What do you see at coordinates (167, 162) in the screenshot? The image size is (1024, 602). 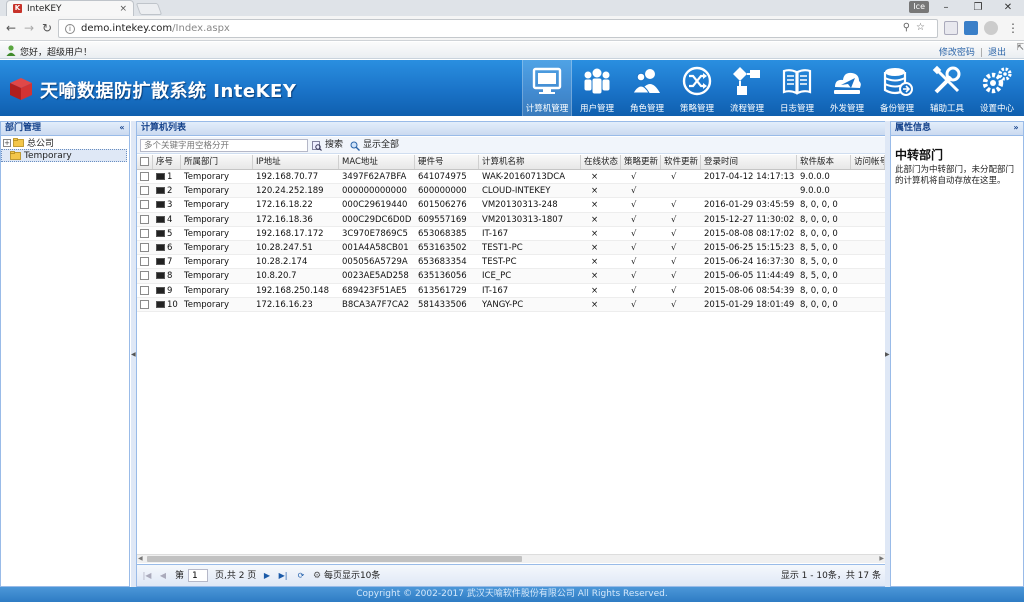 I see `column-header-seq: 序号` at bounding box center [167, 162].